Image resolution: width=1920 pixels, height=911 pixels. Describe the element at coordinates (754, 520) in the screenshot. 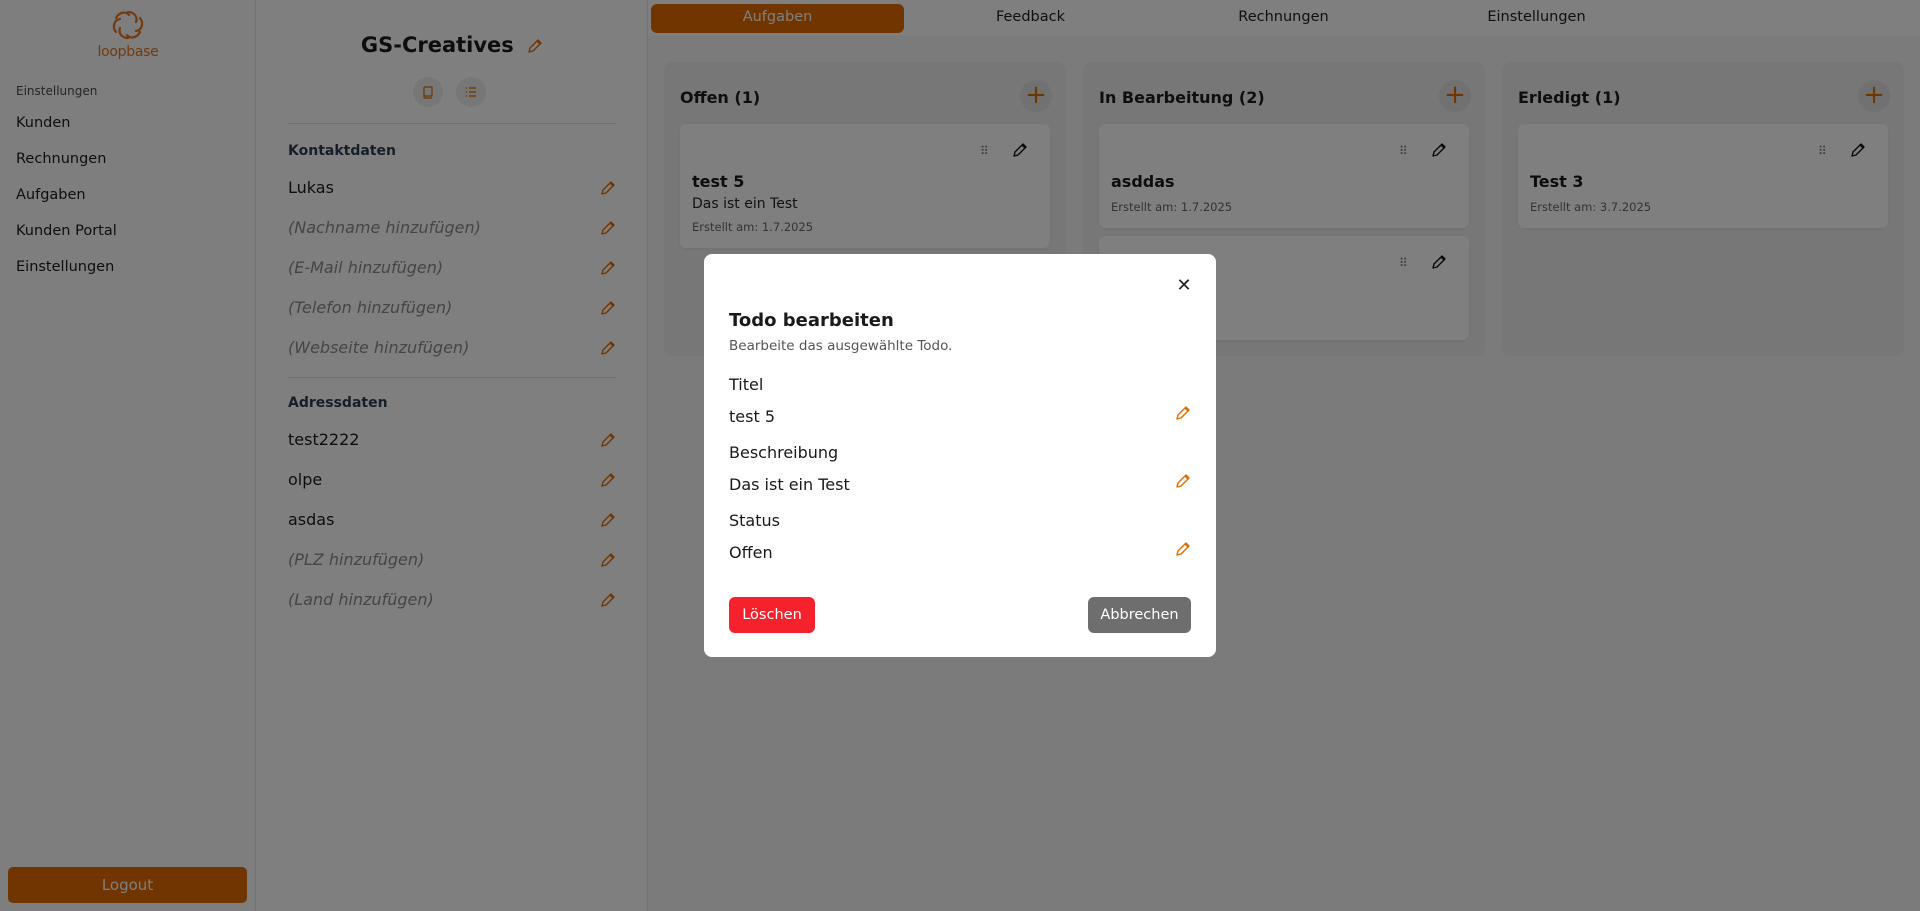

I see `field-label-status: Status` at that location.